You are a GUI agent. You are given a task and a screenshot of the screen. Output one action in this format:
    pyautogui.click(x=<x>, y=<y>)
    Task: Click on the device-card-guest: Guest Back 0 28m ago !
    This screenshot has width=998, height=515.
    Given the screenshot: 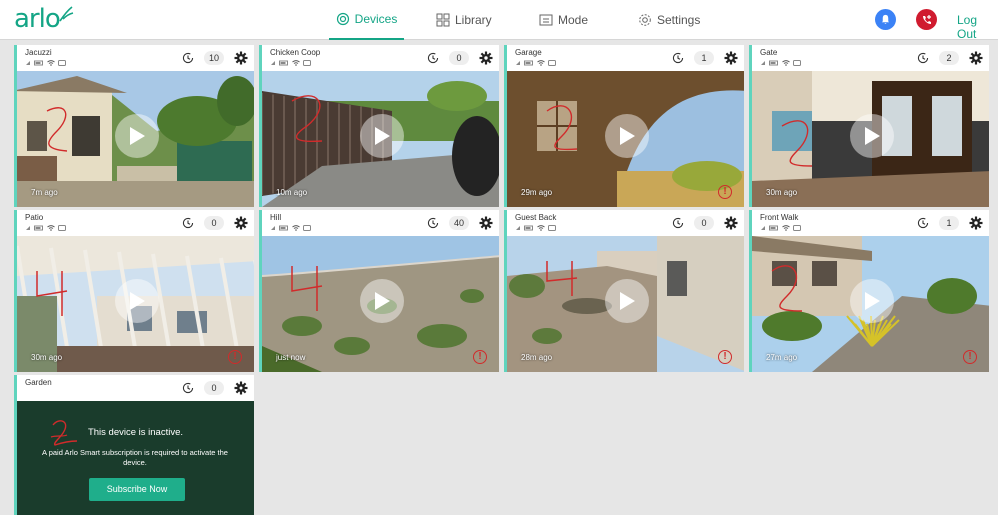 What is the action you would take?
    pyautogui.click(x=624, y=291)
    